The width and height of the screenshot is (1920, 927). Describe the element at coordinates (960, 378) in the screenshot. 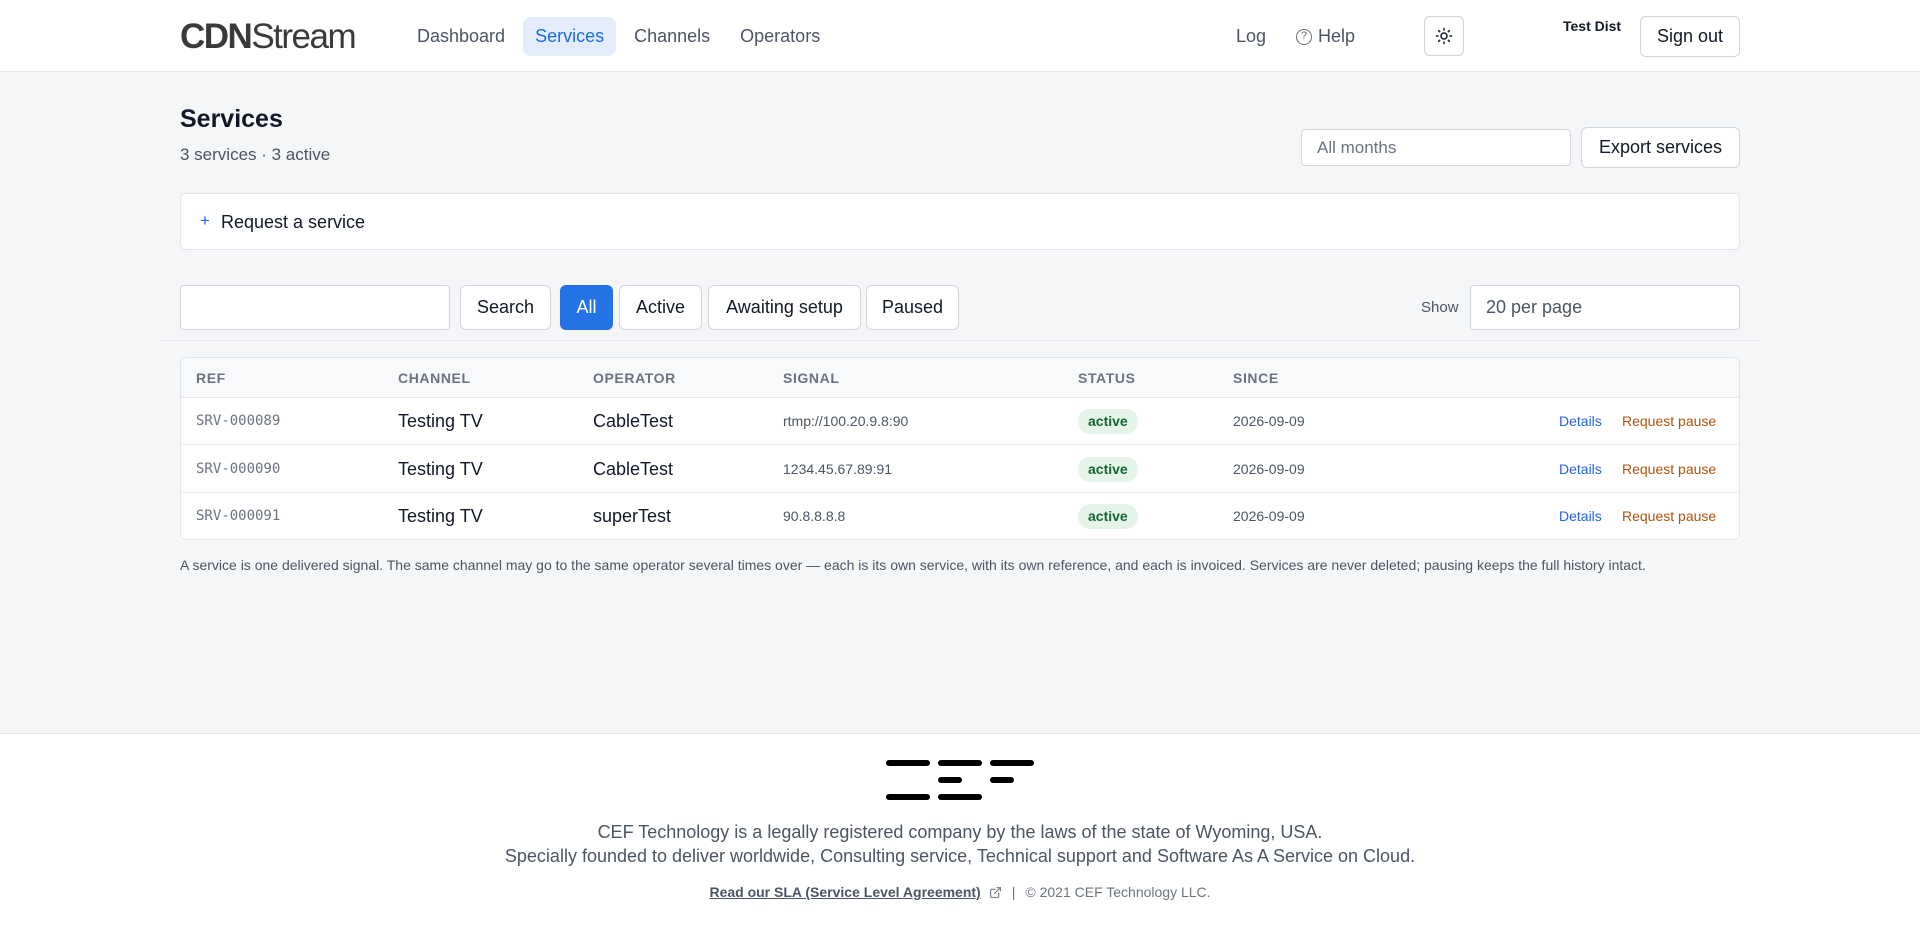

I see `table-header: REF CHANNEL OPERATOR SIGNAL STATUS SINCE` at that location.